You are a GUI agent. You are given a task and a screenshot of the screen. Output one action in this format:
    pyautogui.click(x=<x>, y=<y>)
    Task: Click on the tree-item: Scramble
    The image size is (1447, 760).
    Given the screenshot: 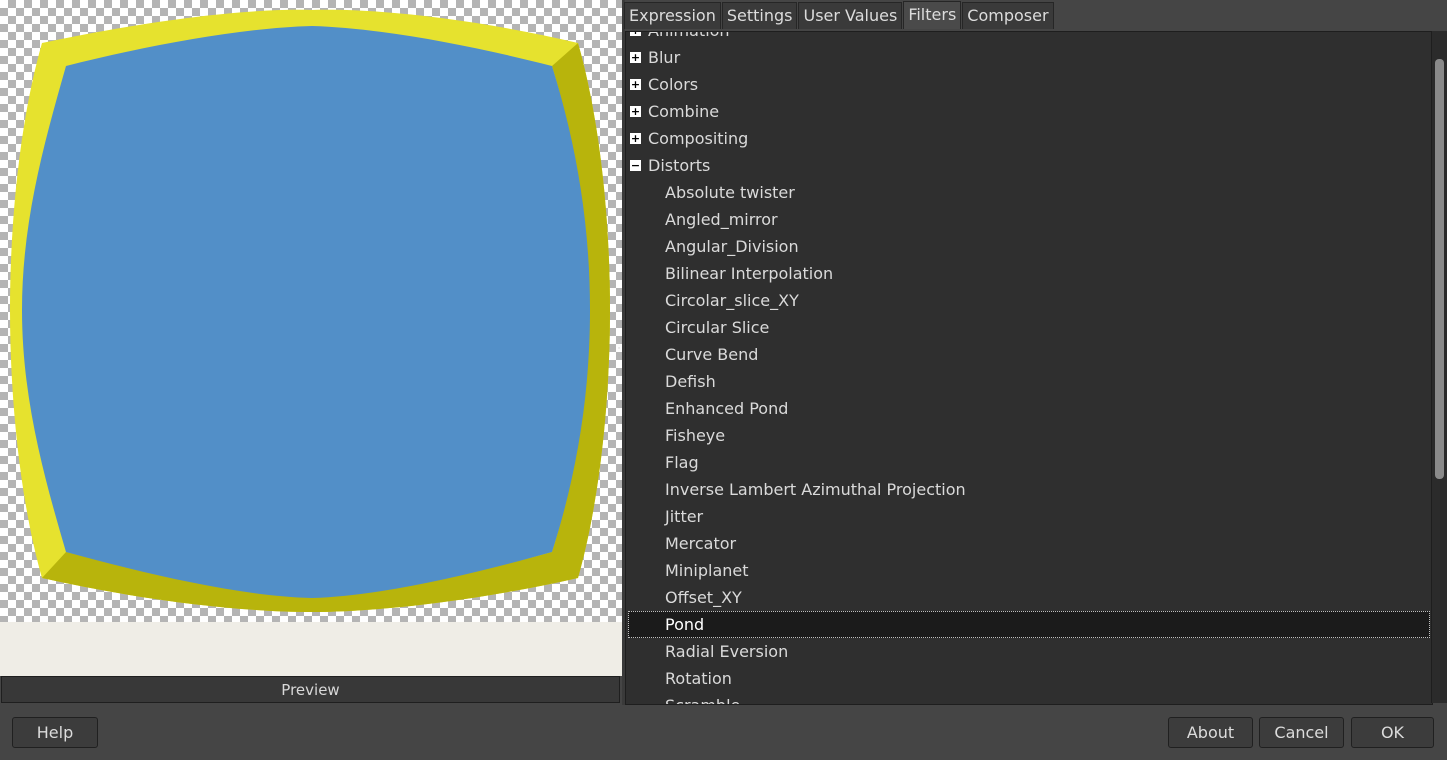 What is the action you would take?
    pyautogui.click(x=1029, y=698)
    